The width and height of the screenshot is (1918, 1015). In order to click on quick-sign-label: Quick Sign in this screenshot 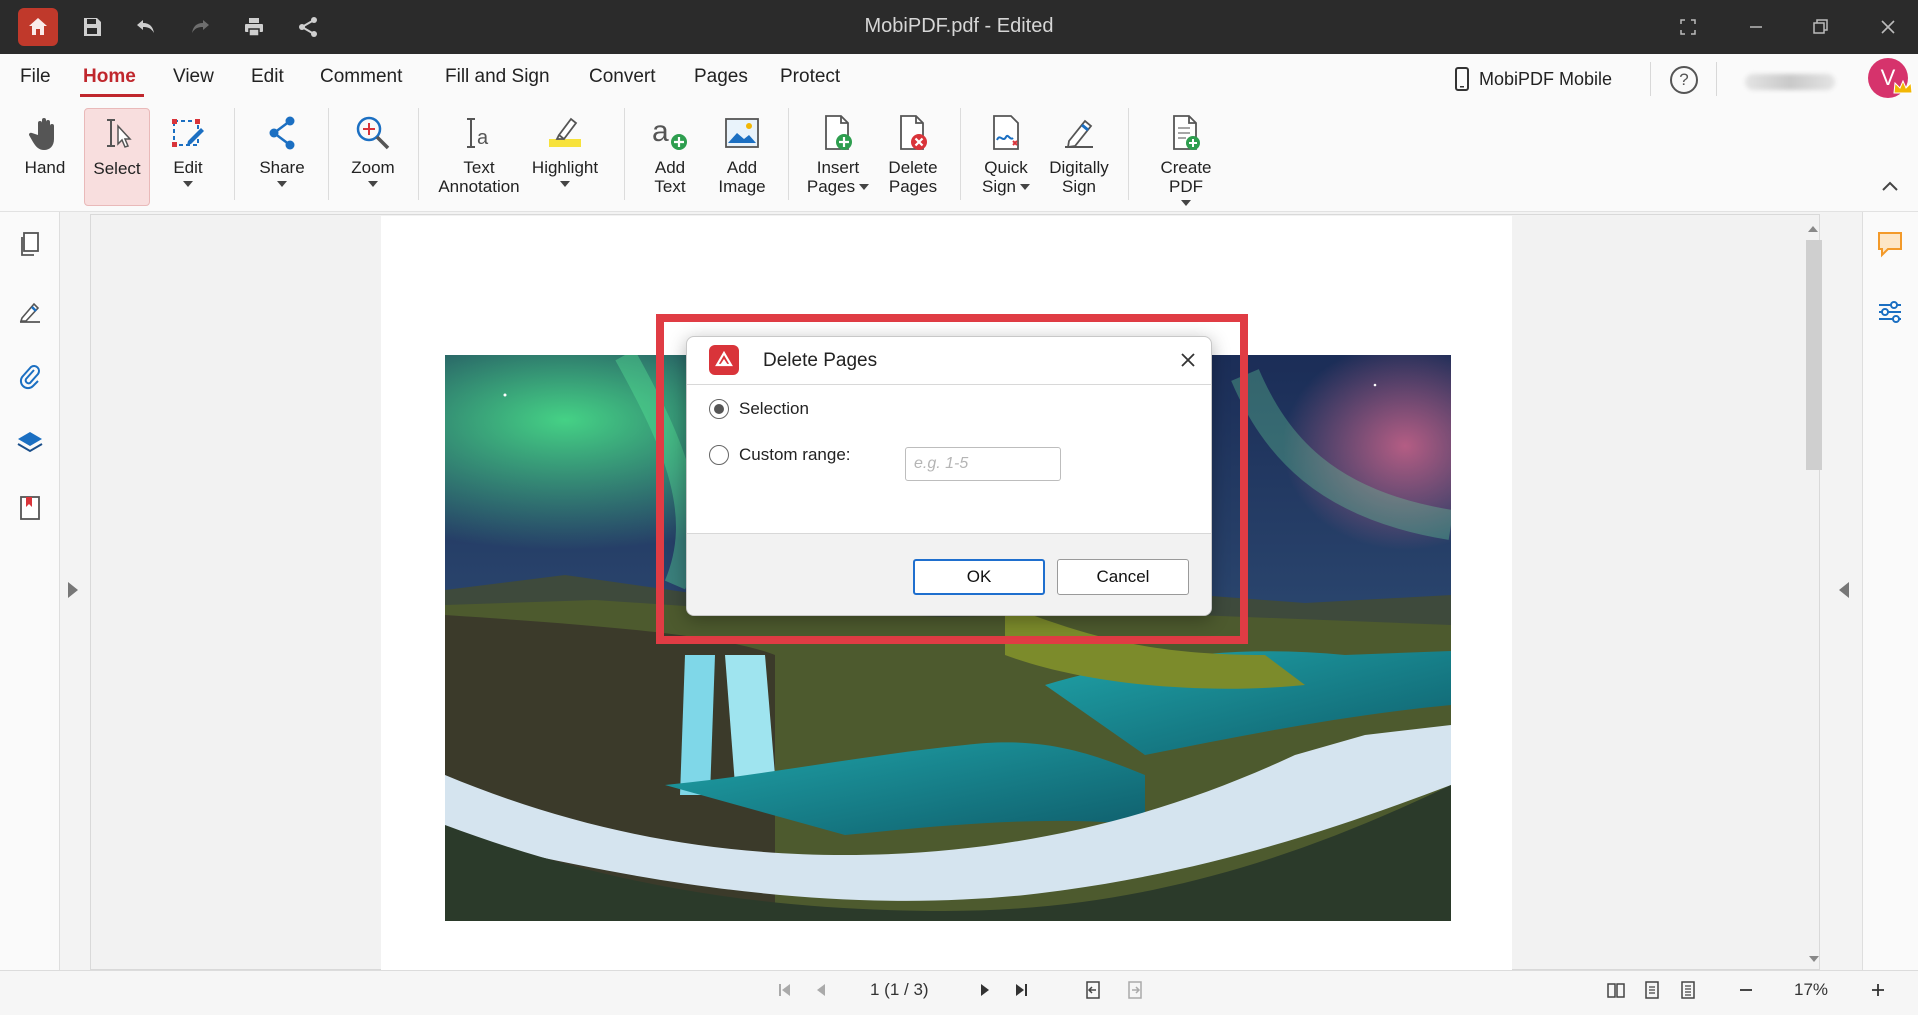, I will do `click(1006, 177)`.